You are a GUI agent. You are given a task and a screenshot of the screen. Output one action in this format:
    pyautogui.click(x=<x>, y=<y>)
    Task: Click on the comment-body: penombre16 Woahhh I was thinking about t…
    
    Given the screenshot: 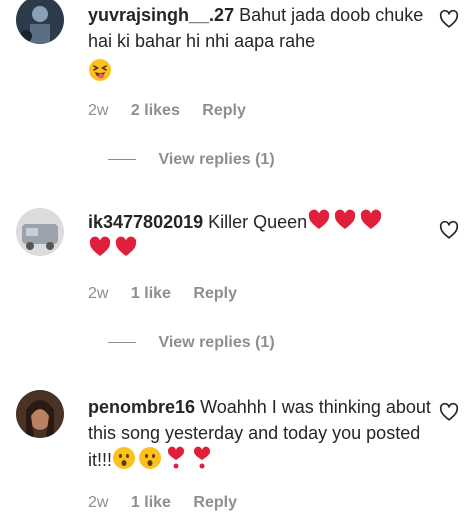 What is the action you would take?
    pyautogui.click(x=260, y=433)
    